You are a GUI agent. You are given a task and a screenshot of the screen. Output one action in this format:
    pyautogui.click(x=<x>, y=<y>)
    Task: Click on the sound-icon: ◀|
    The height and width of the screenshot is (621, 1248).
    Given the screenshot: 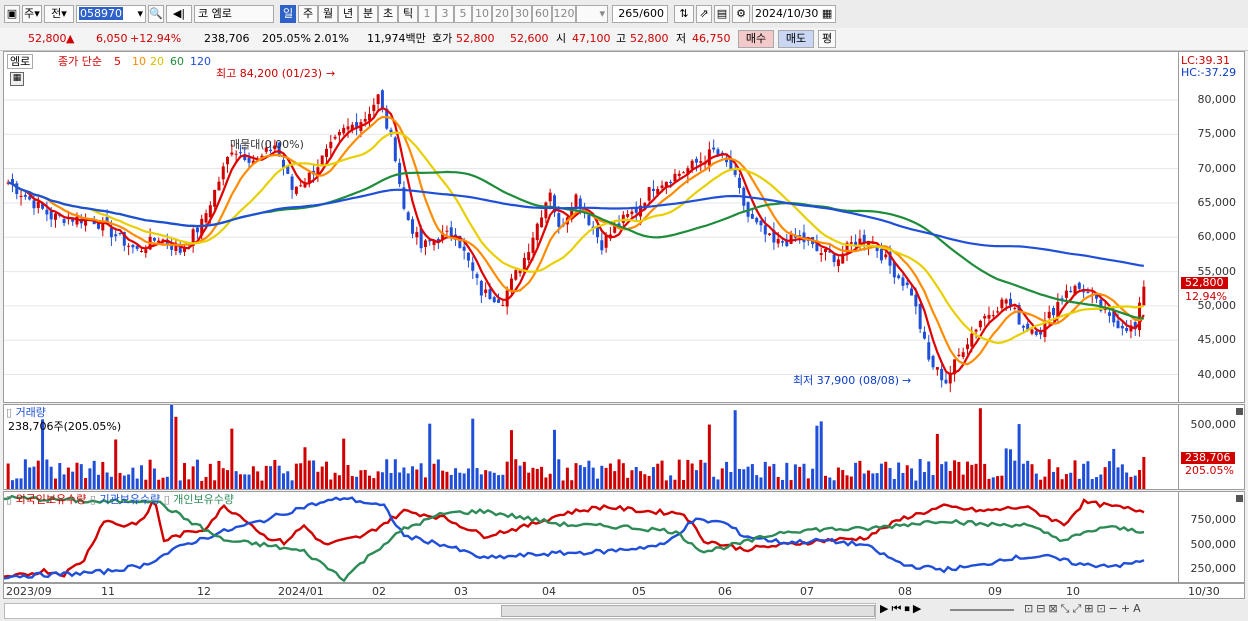 What is the action you would take?
    pyautogui.click(x=179, y=14)
    